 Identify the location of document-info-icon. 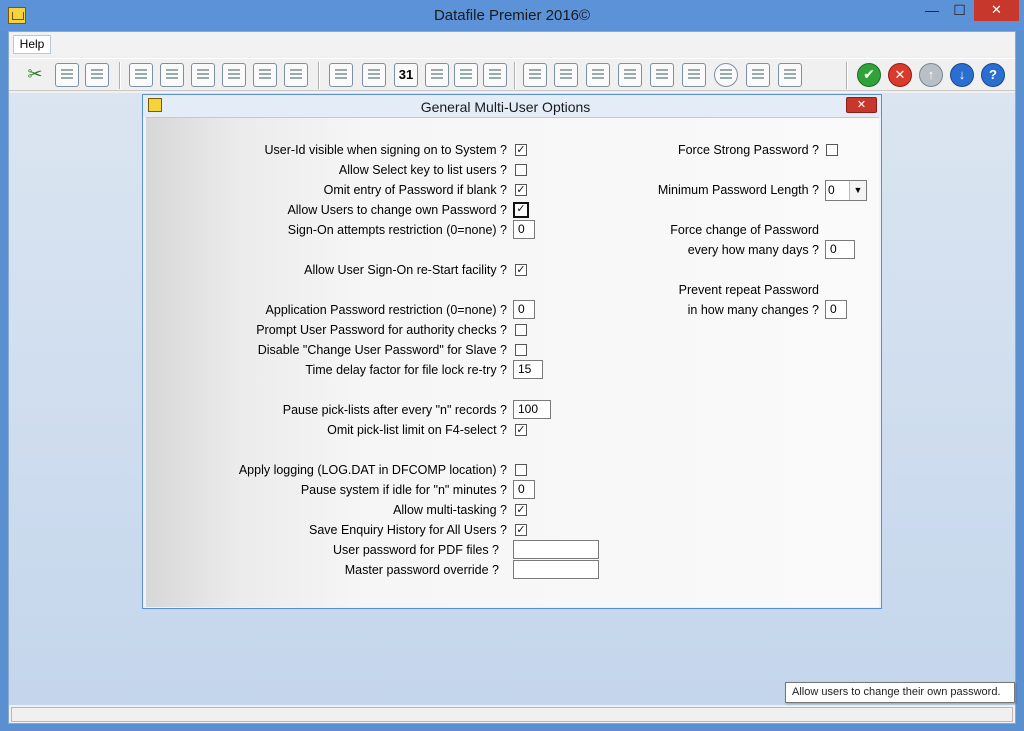
(97, 75).